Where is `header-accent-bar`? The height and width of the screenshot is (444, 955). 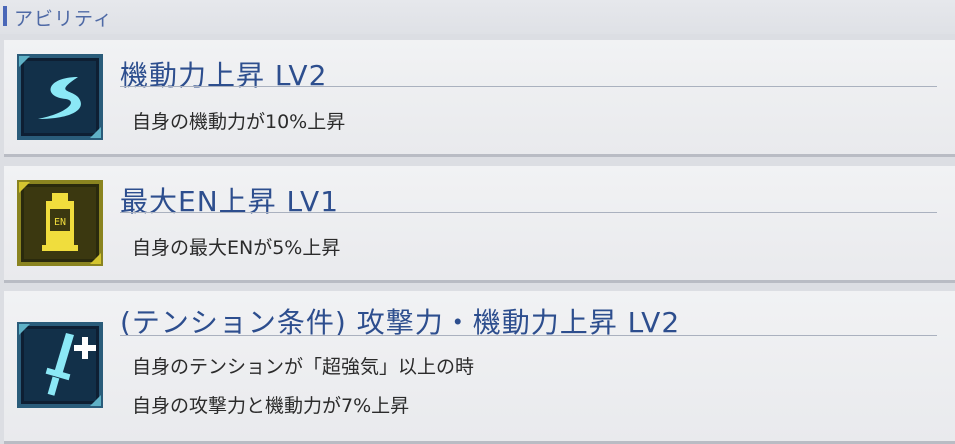
header-accent-bar is located at coordinates (5, 16).